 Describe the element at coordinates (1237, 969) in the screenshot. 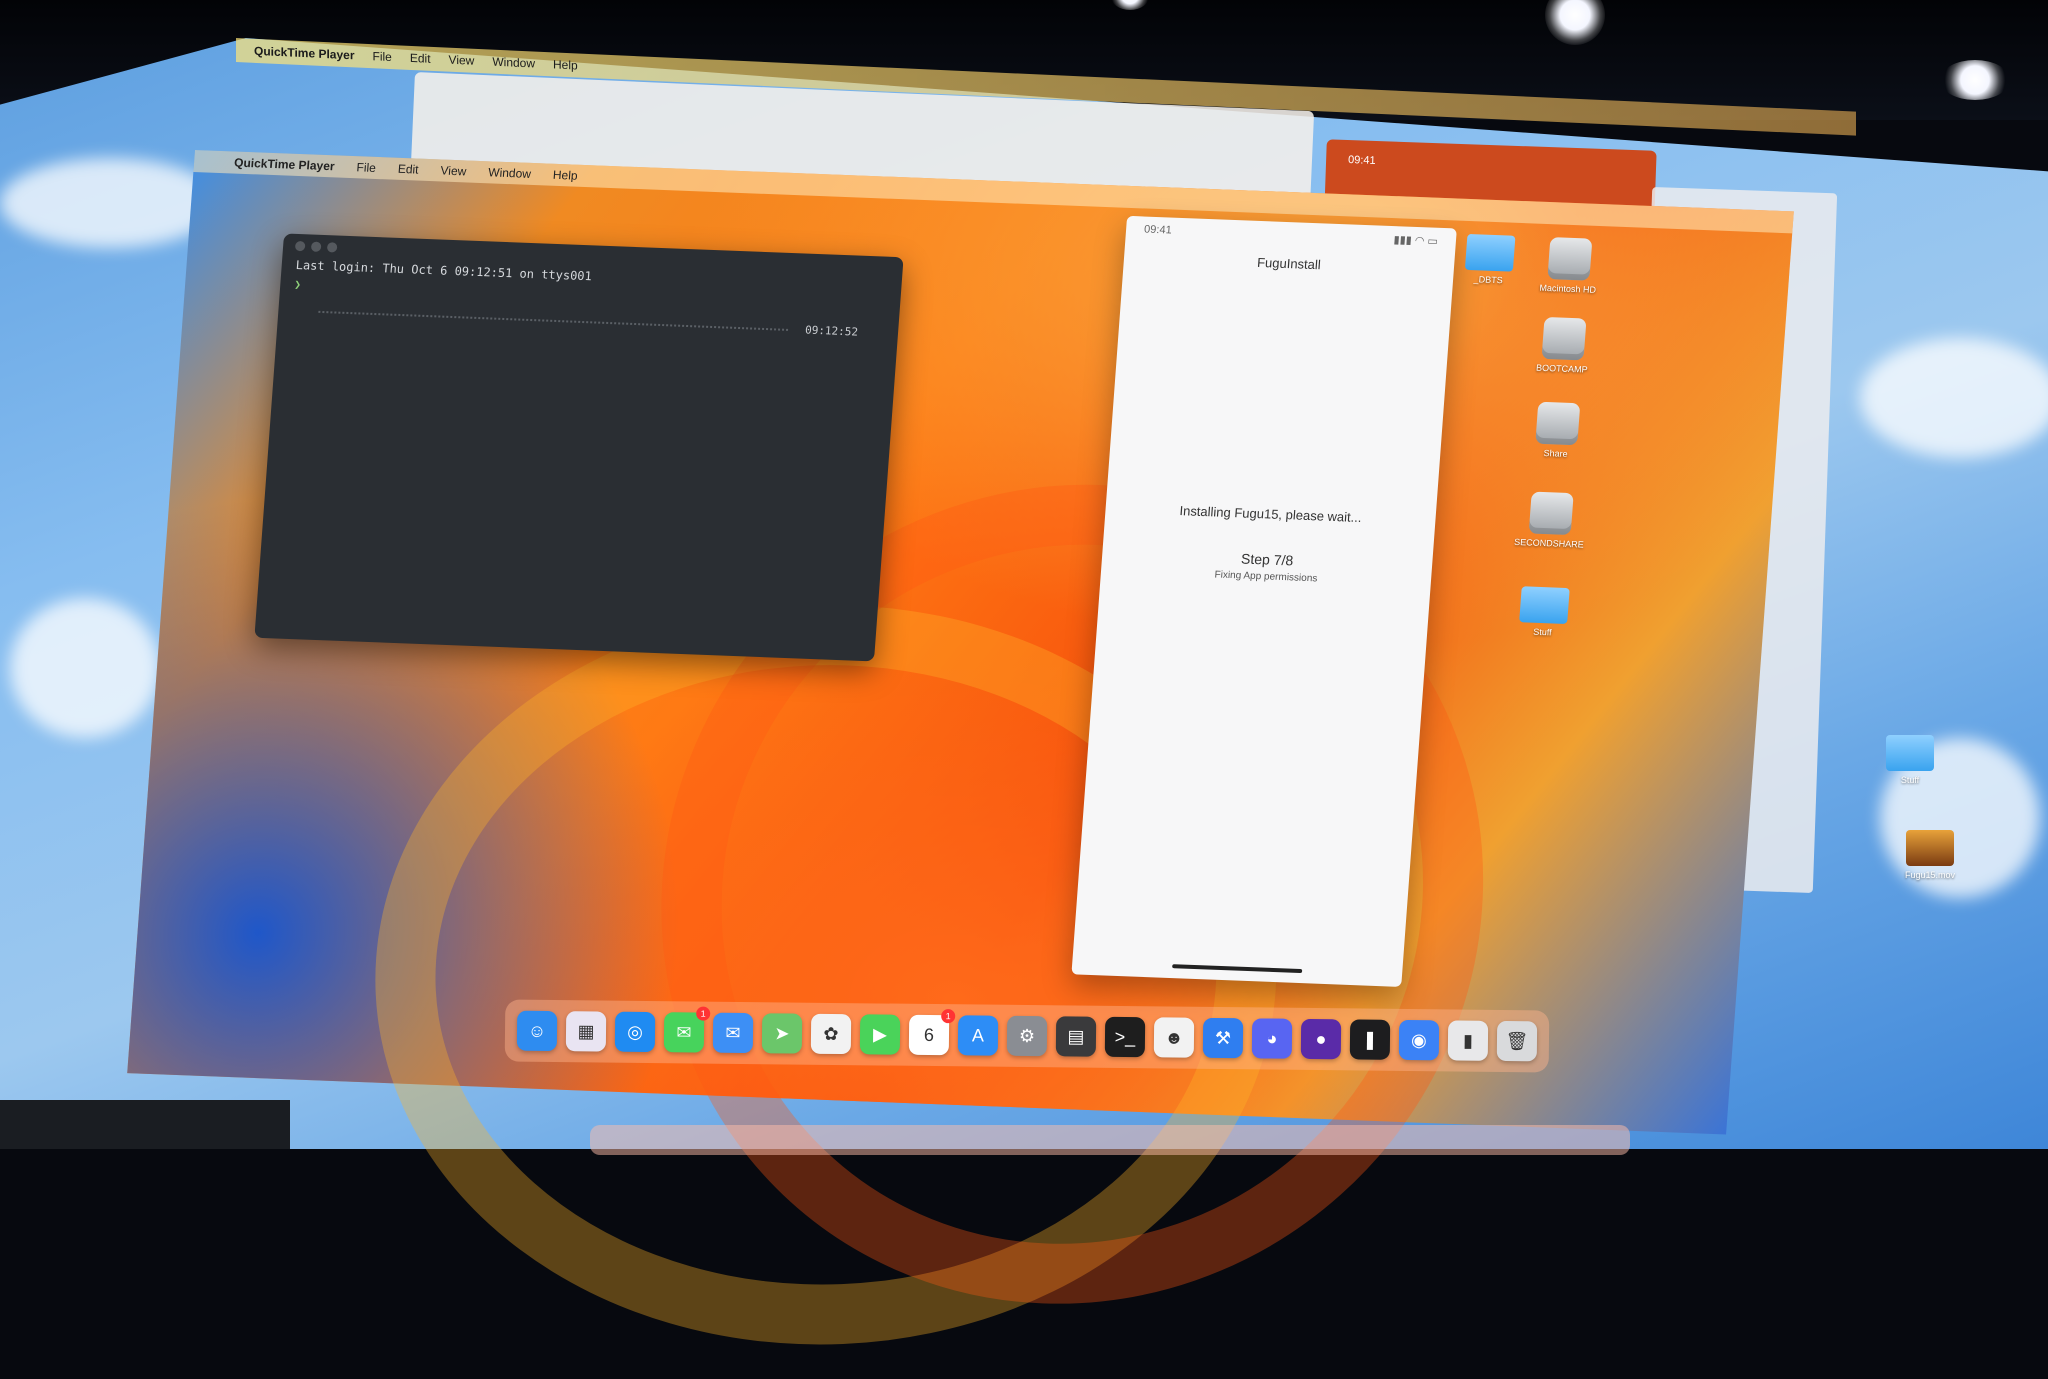

I see `home-indicator` at that location.